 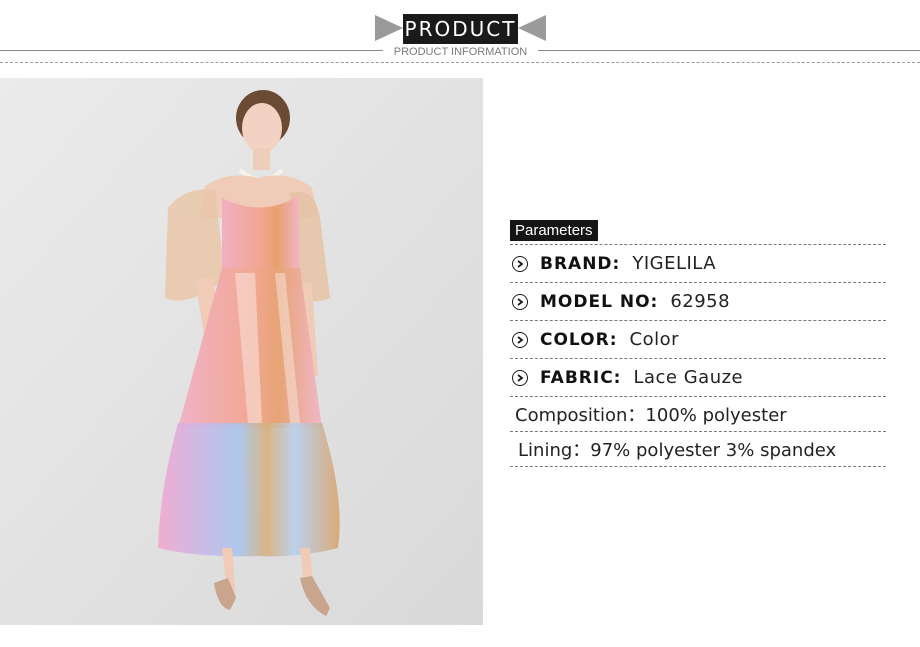 I want to click on lining-row: Lining：97% polyester 3% spandex, so click(x=698, y=449).